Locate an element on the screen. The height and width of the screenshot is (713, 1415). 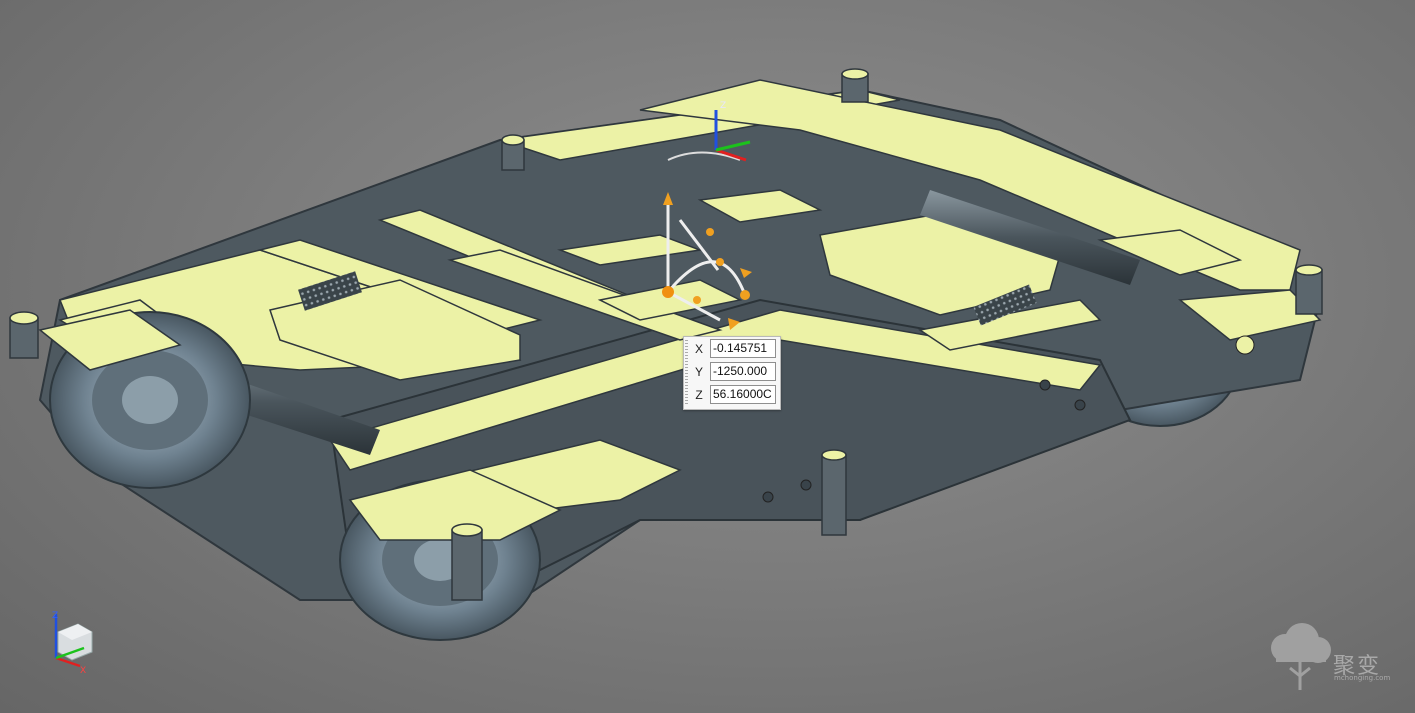
coordinate-entry-panel: X -0.145751 Y -1250.000 Z 56.16000C is located at coordinates (732, 373).